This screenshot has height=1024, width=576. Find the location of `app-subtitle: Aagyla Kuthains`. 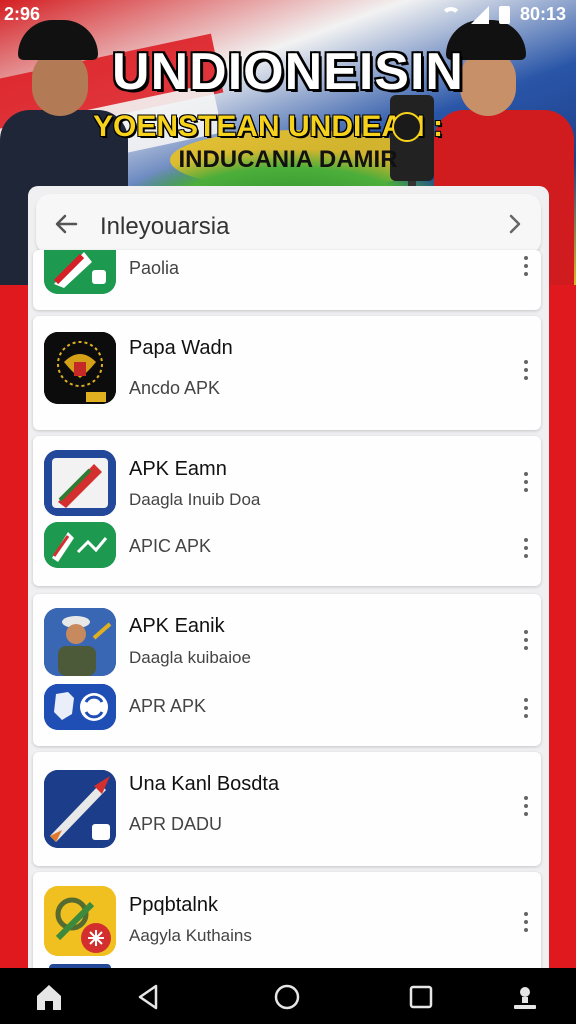

app-subtitle: Aagyla Kuthains is located at coordinates (190, 935).